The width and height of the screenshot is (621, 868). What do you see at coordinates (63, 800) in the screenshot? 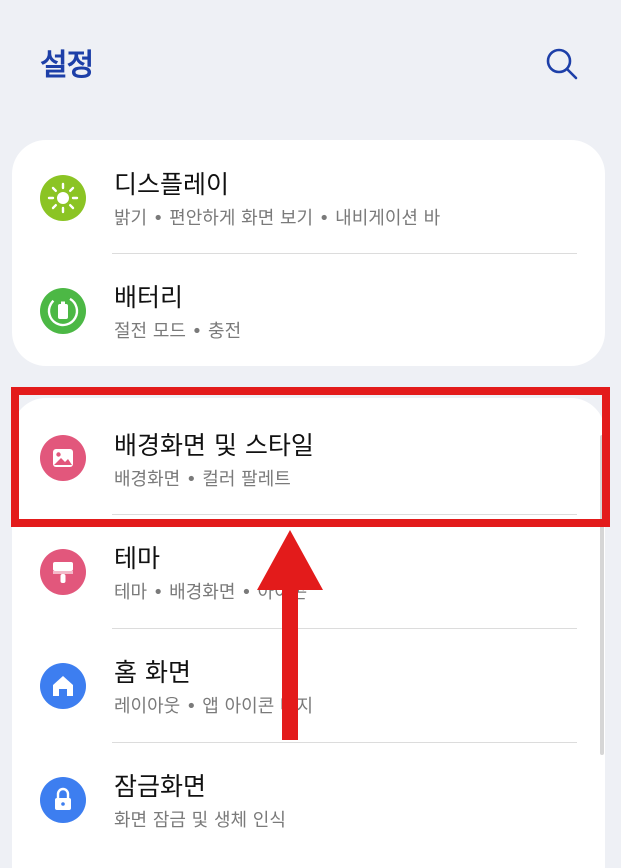
I see `lock-icon` at bounding box center [63, 800].